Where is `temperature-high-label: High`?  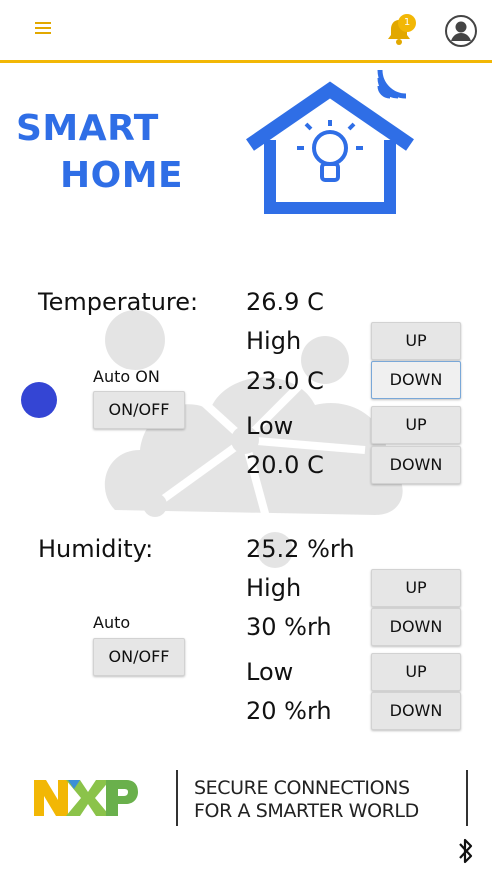 temperature-high-label: High is located at coordinates (274, 341).